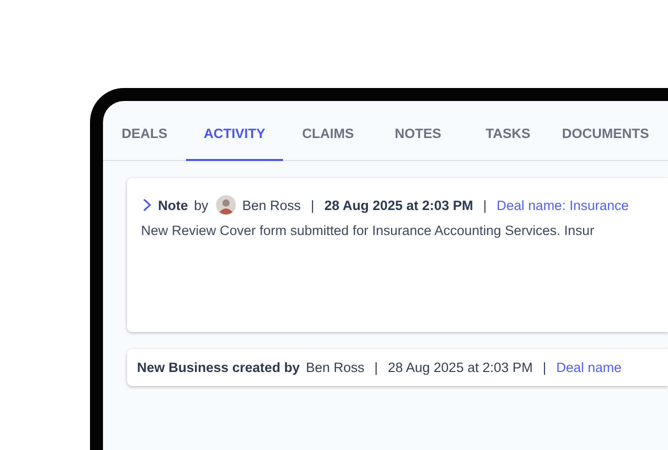  Describe the element at coordinates (226, 205) in the screenshot. I see `avatar-icon` at that location.